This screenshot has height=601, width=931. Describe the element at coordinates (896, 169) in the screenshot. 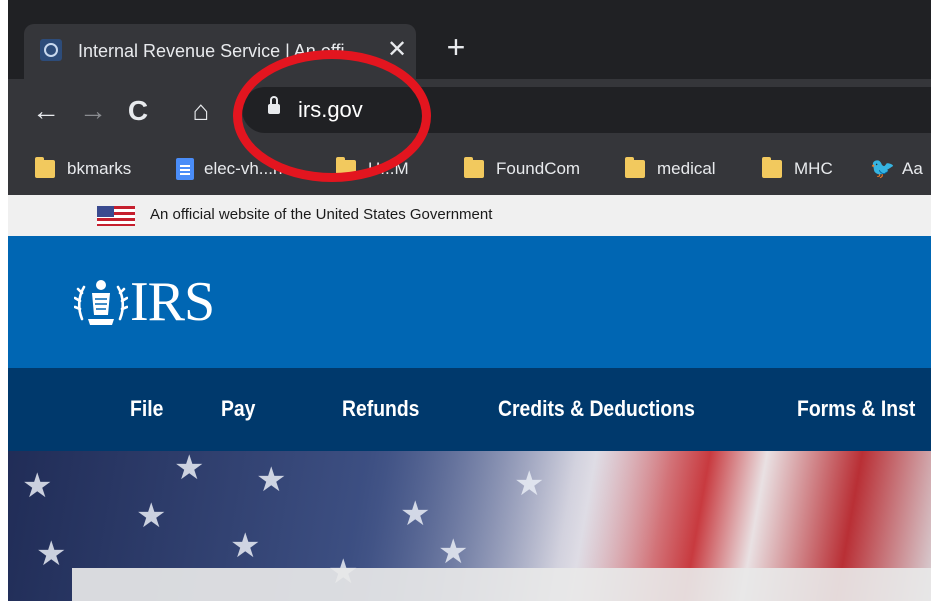

I see `bookmark-twitter: 🐦 Aa` at that location.